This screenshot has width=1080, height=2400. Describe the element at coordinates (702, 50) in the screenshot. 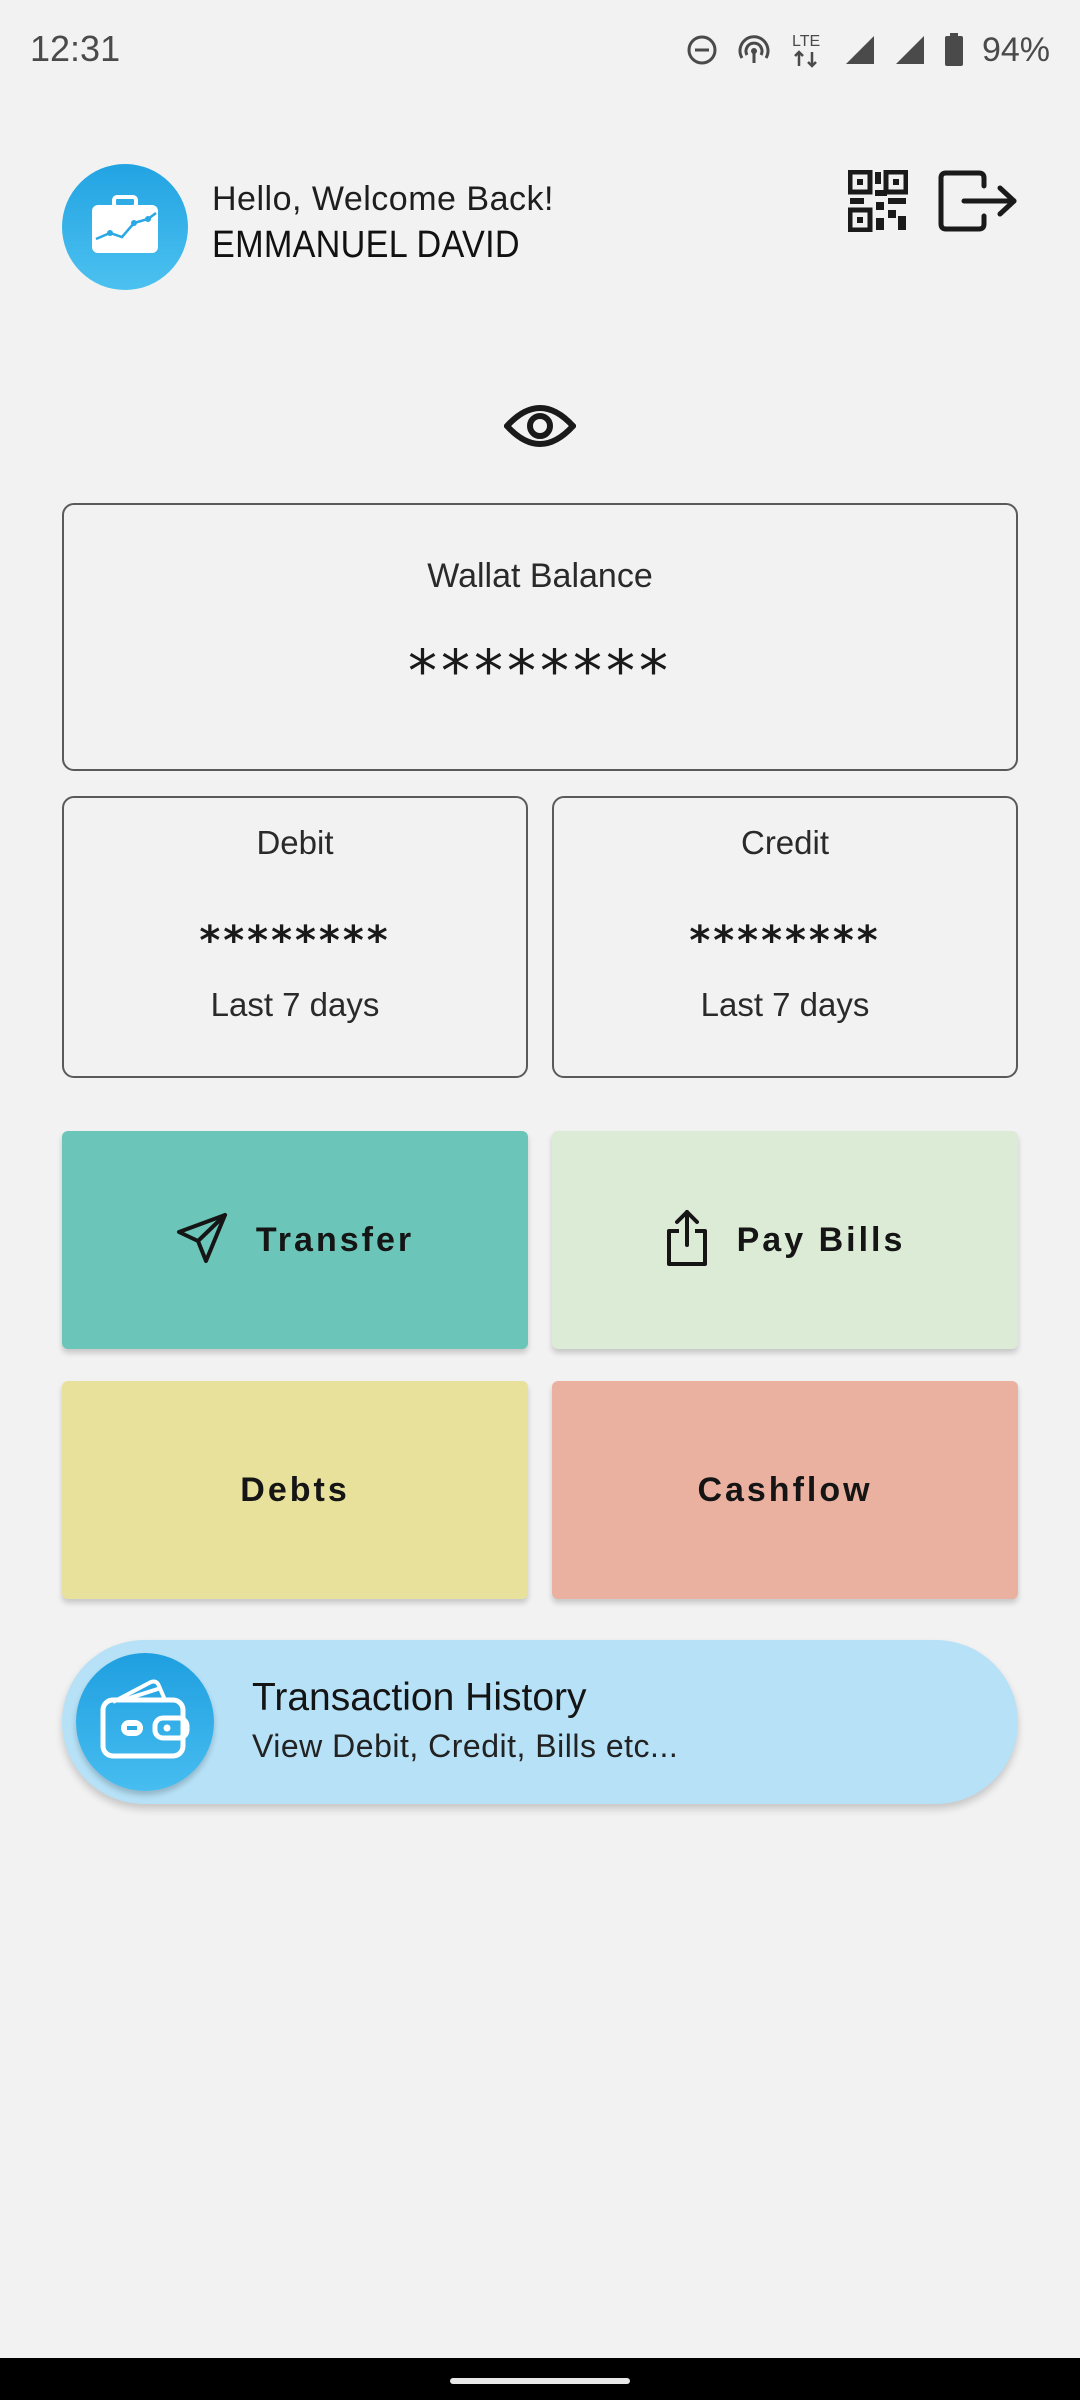

I see `do-not-disturb-icon` at that location.